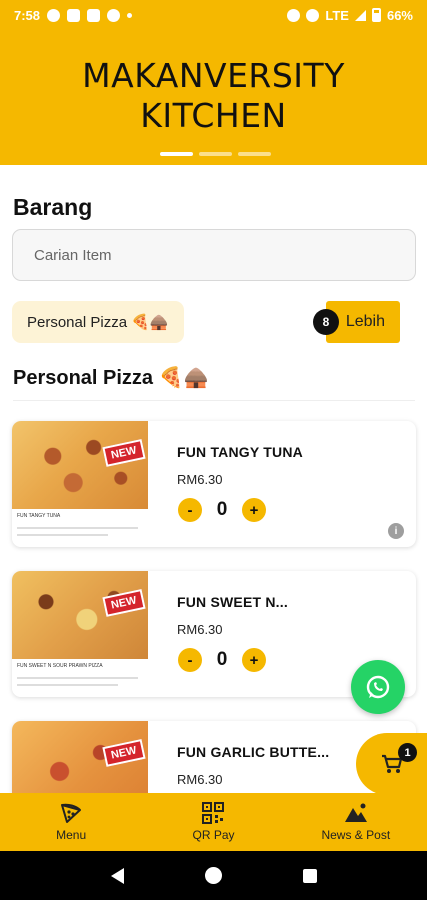 This screenshot has height=900, width=427. What do you see at coordinates (240, 452) in the screenshot?
I see `item-name: FUN TANGY TUNA` at bounding box center [240, 452].